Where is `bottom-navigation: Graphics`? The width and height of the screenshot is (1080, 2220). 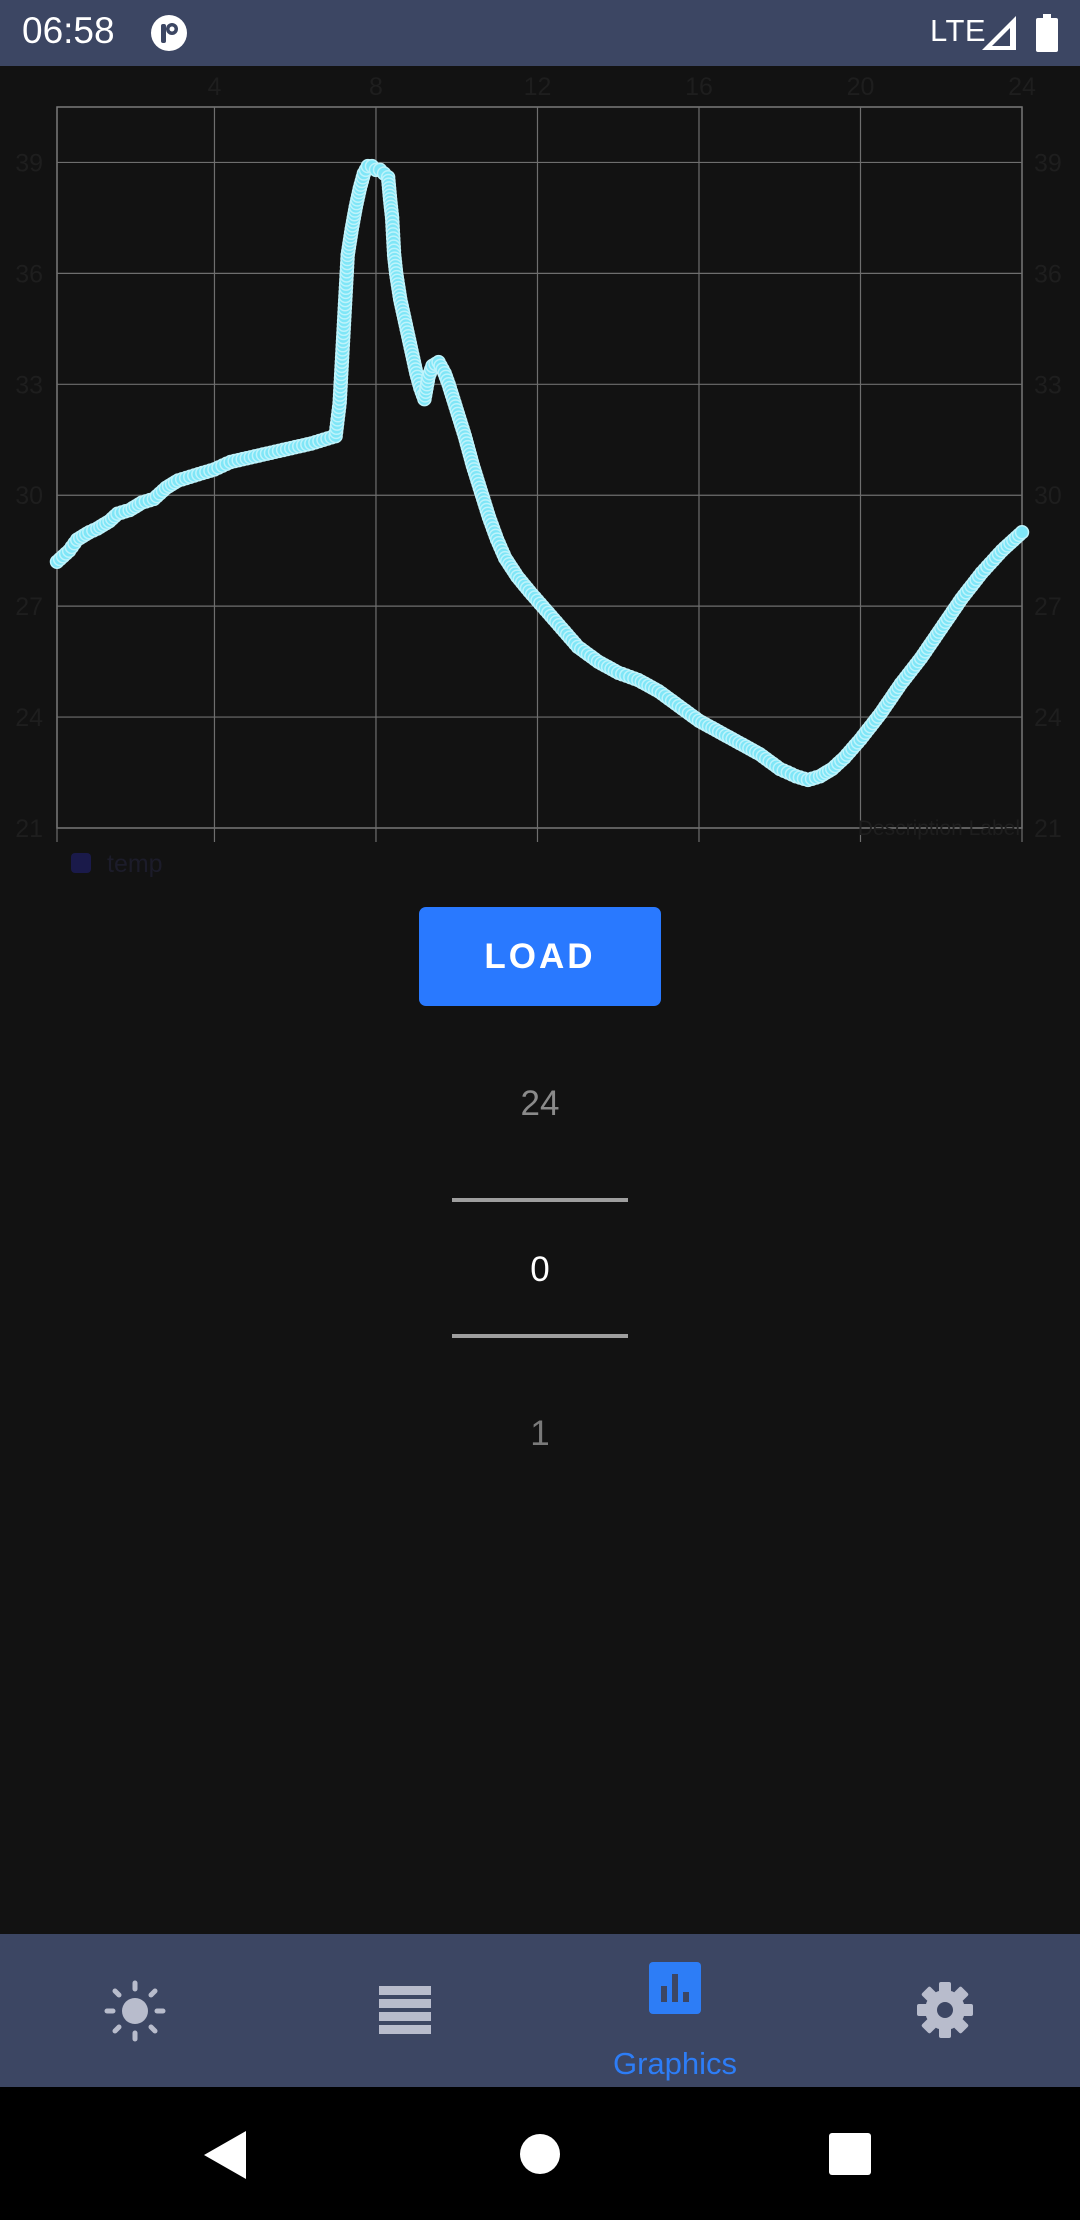 bottom-navigation: Graphics is located at coordinates (540, 2010).